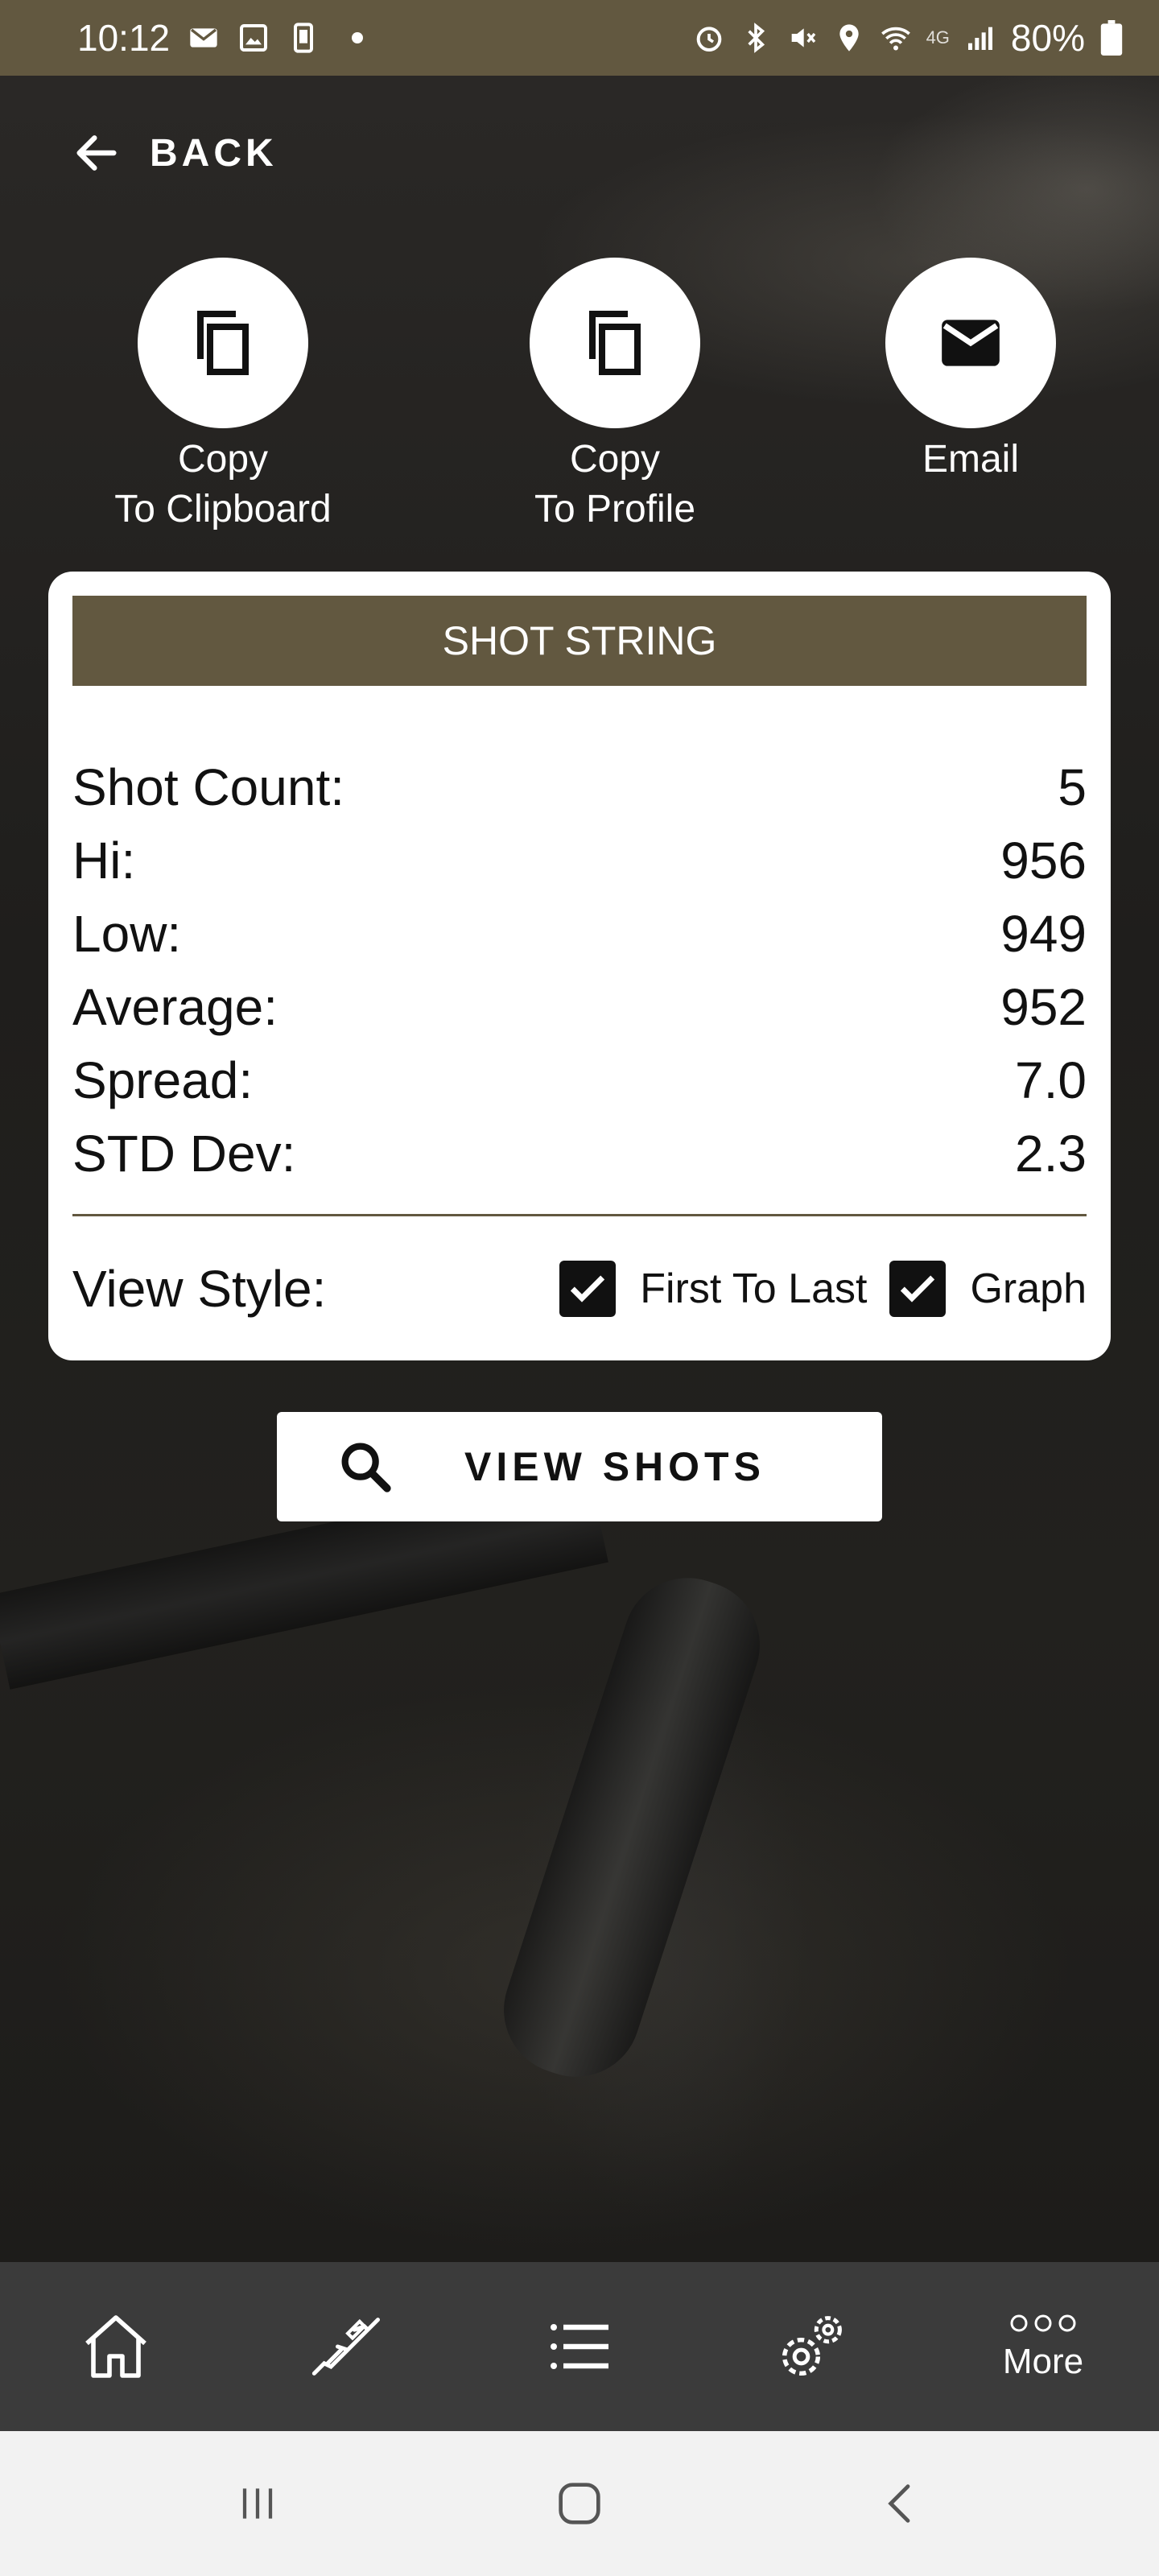 Image resolution: width=1159 pixels, height=2576 pixels. I want to click on nav-list, so click(579, 2346).